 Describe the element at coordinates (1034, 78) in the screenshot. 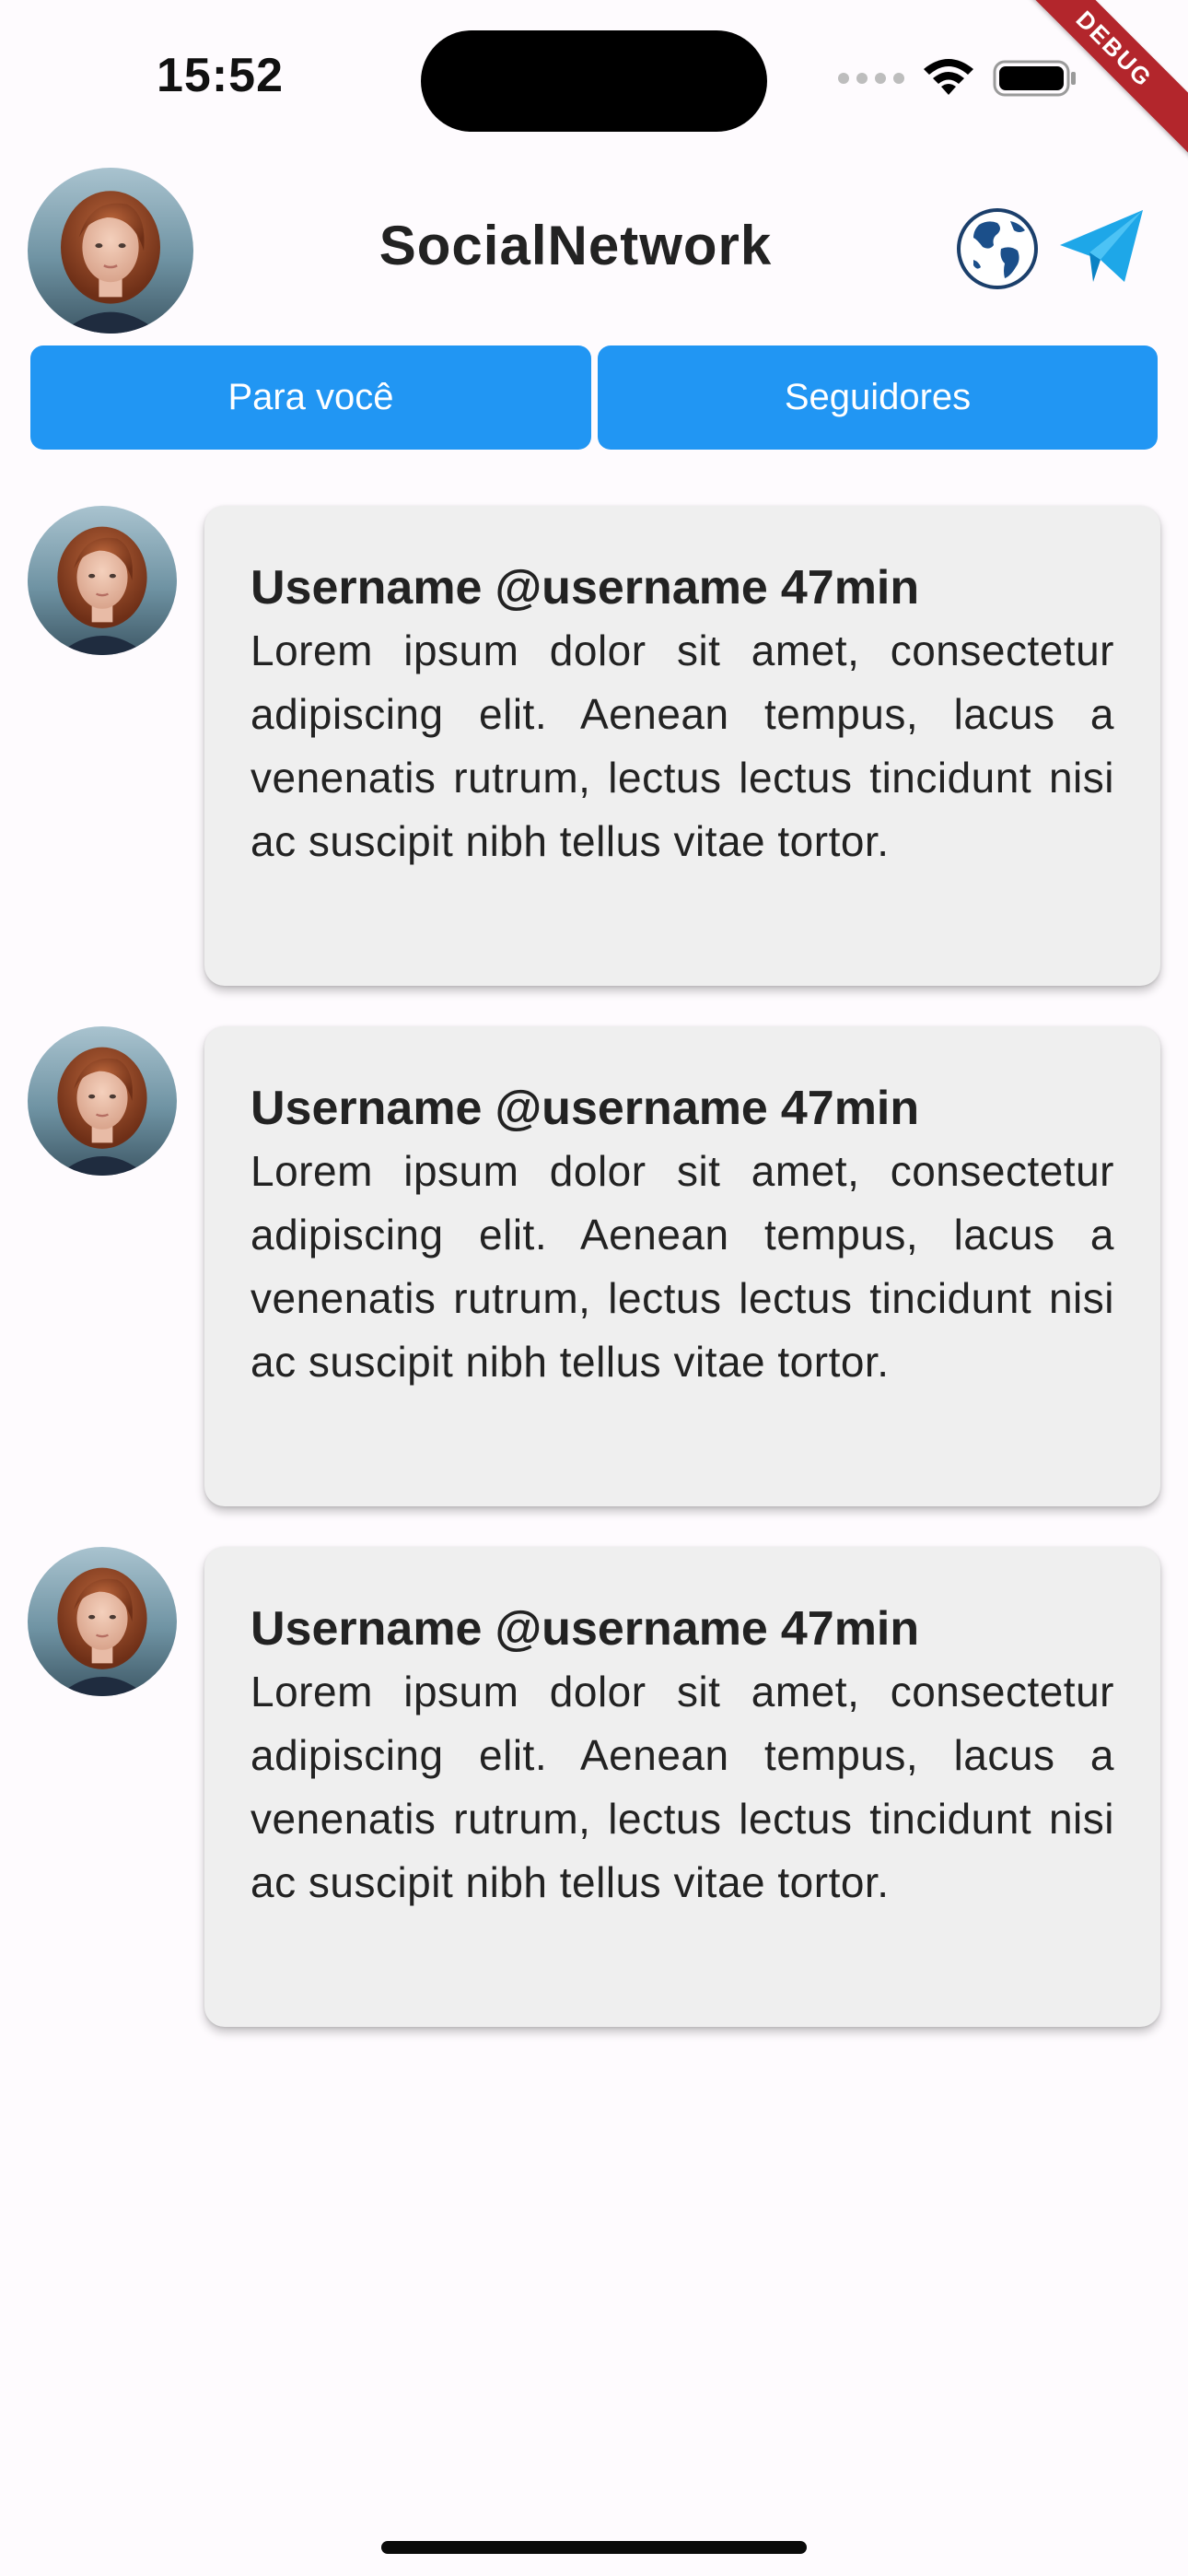

I see `battery-icon` at that location.